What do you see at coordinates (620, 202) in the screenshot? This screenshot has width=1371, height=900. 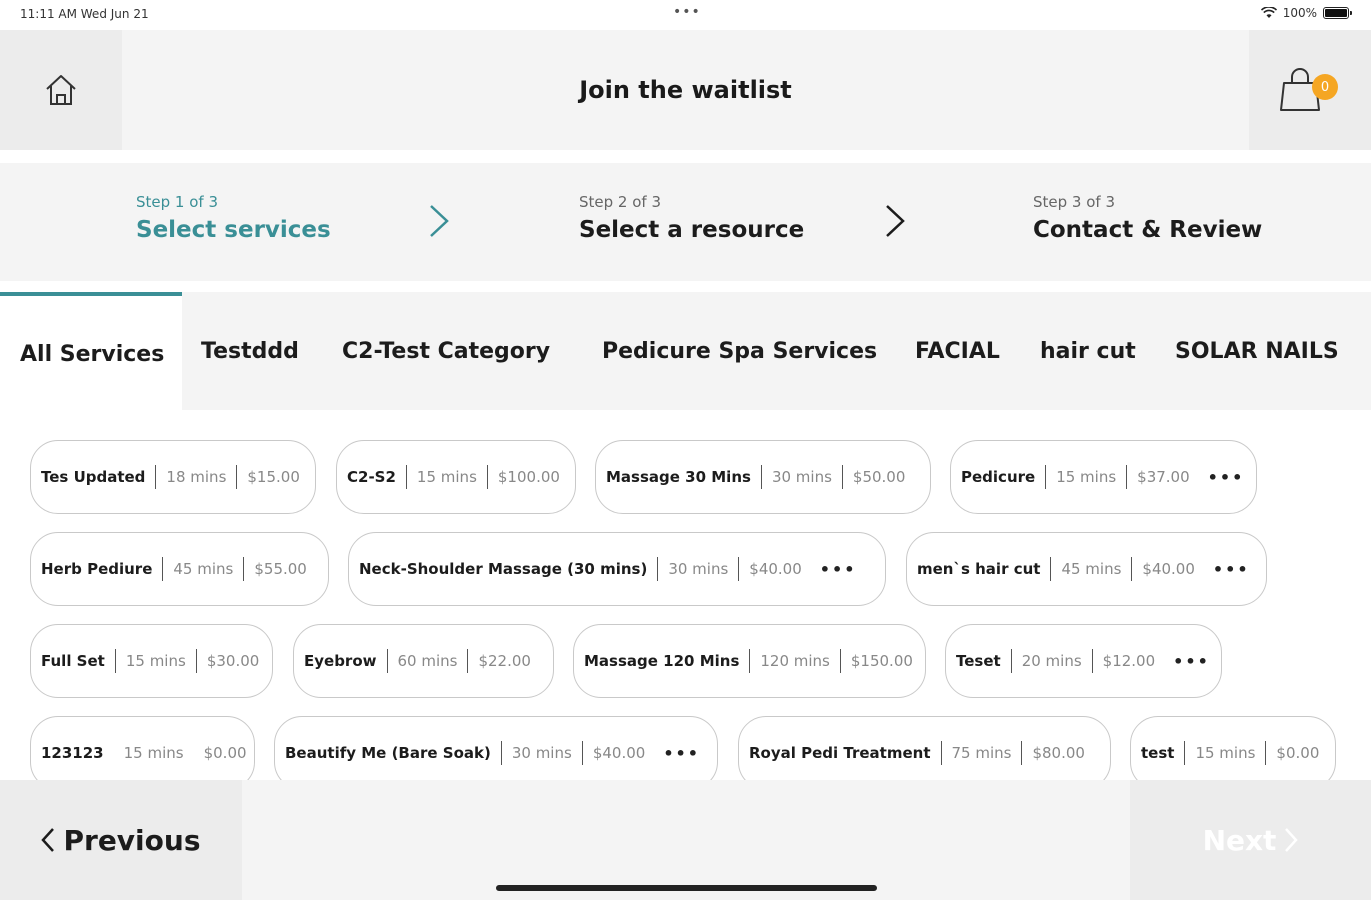 I see `step-number: Step 2 of 3` at bounding box center [620, 202].